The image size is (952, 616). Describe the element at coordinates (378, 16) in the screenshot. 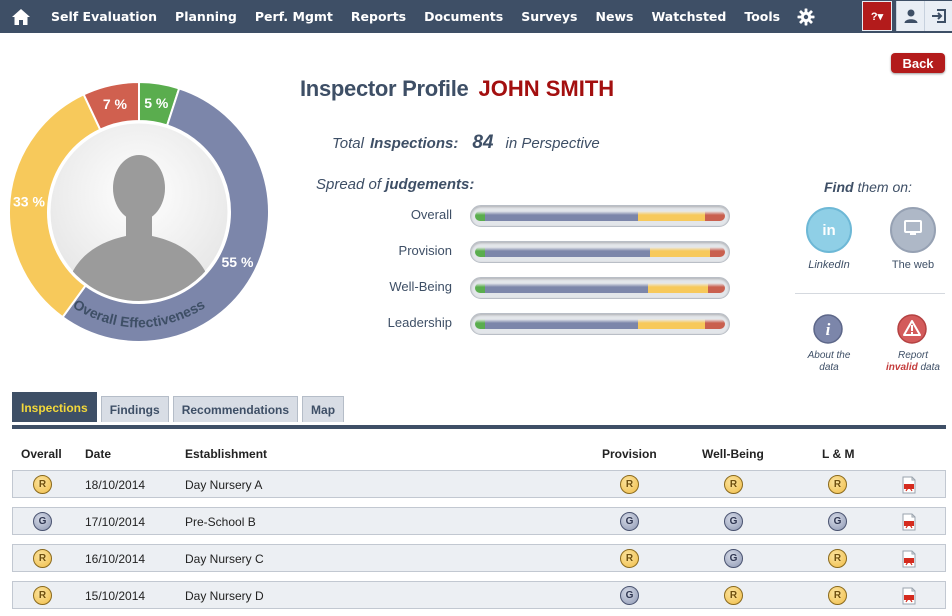

I see `nav-reports: Reports` at that location.